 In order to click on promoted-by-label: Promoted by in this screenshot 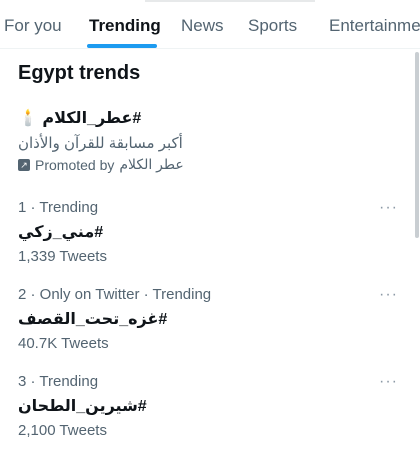, I will do `click(75, 164)`.